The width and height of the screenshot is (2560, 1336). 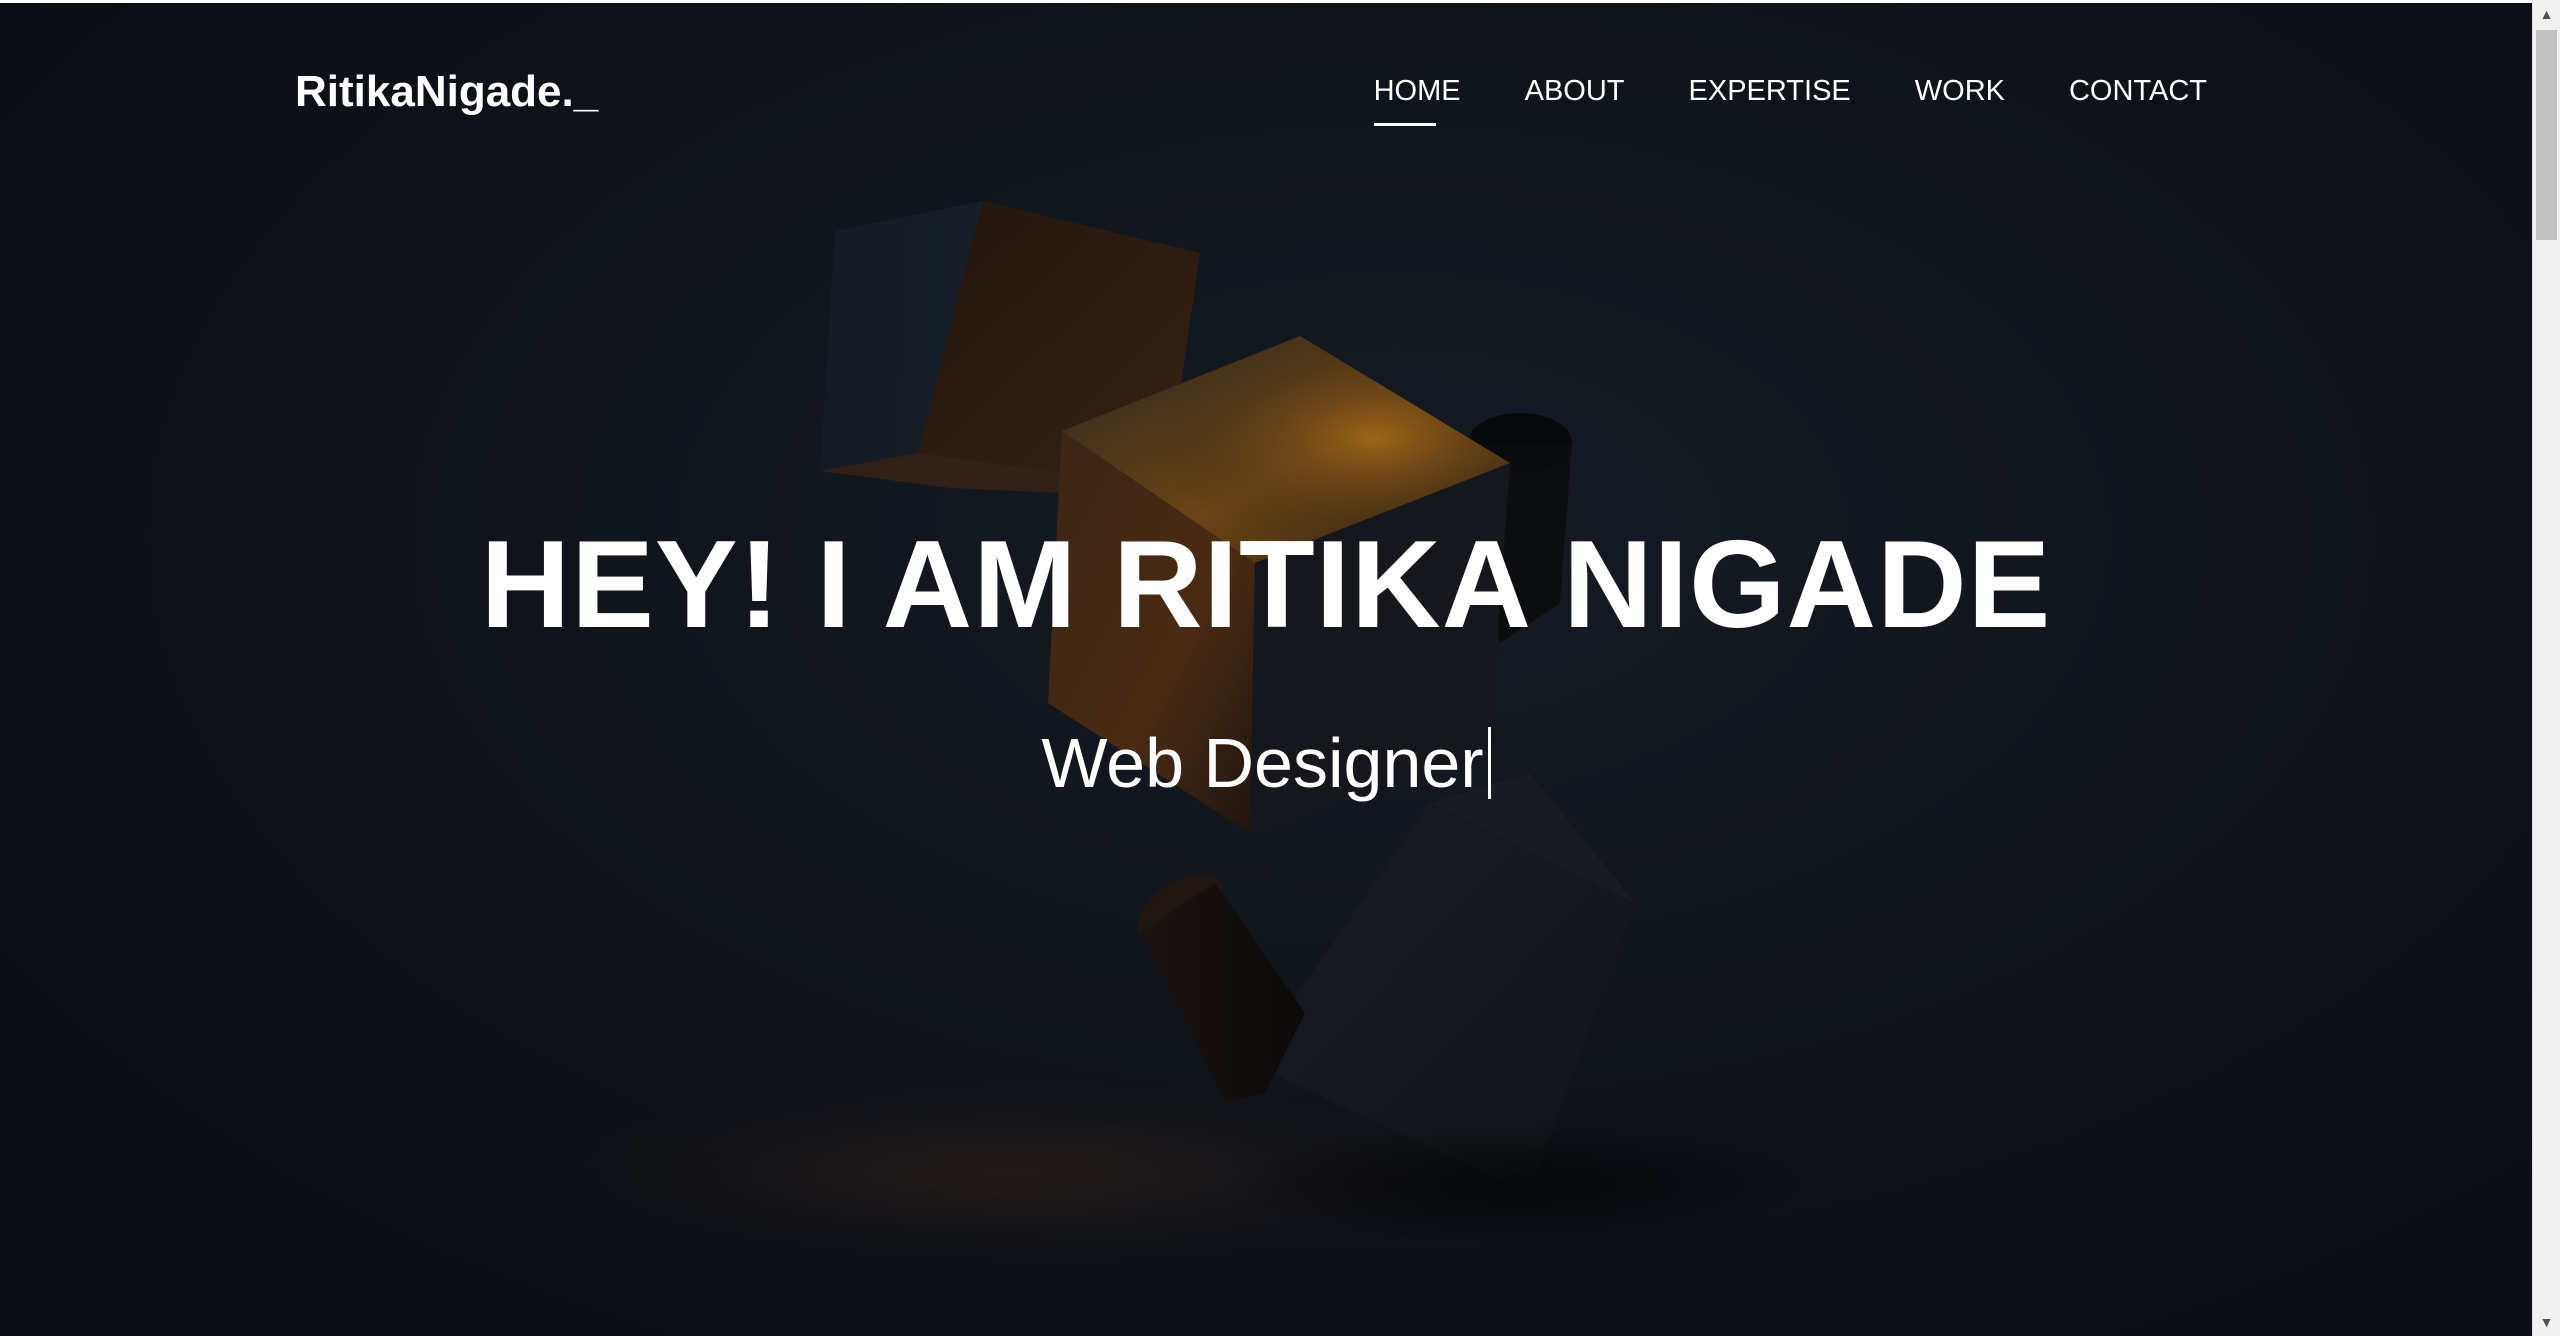 I want to click on hero-subtitle-wrapper: Web Designer, so click(x=1266, y=763).